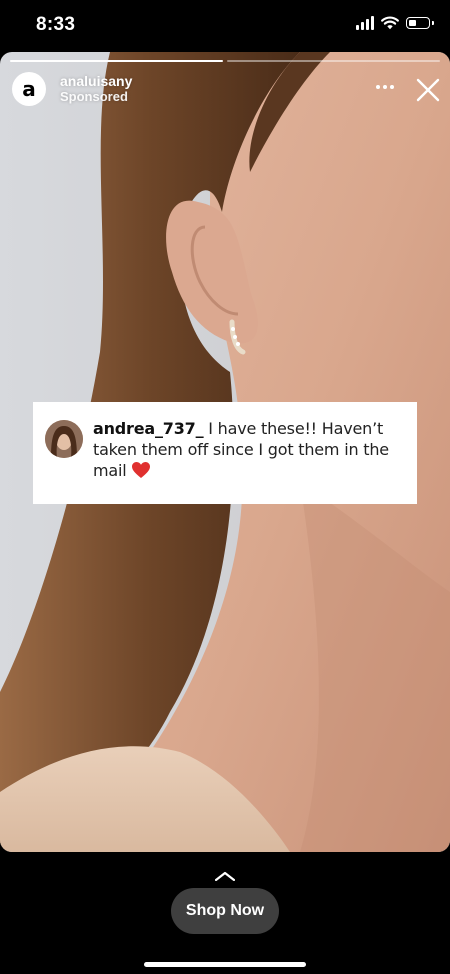  What do you see at coordinates (420, 23) in the screenshot?
I see `battery-icon` at bounding box center [420, 23].